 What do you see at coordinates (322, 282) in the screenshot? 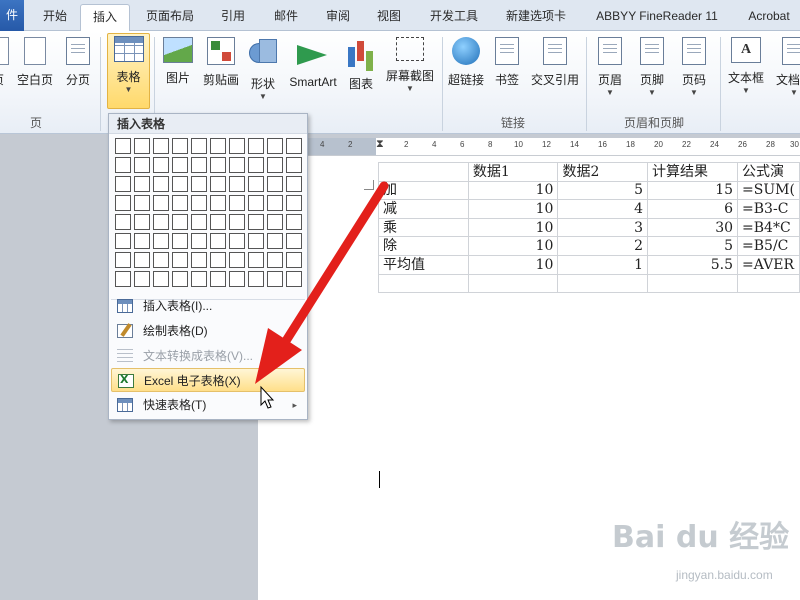
I see `red-arrow-icon` at bounding box center [322, 282].